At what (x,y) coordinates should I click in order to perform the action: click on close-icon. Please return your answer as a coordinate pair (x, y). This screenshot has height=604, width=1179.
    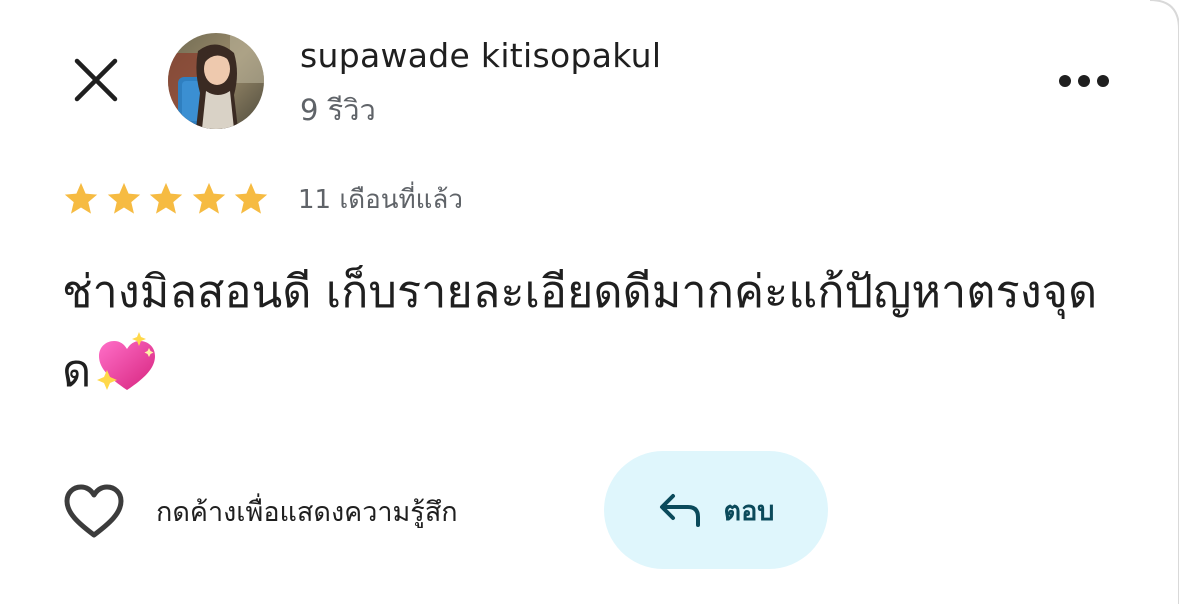
    Looking at the image, I should click on (96, 80).